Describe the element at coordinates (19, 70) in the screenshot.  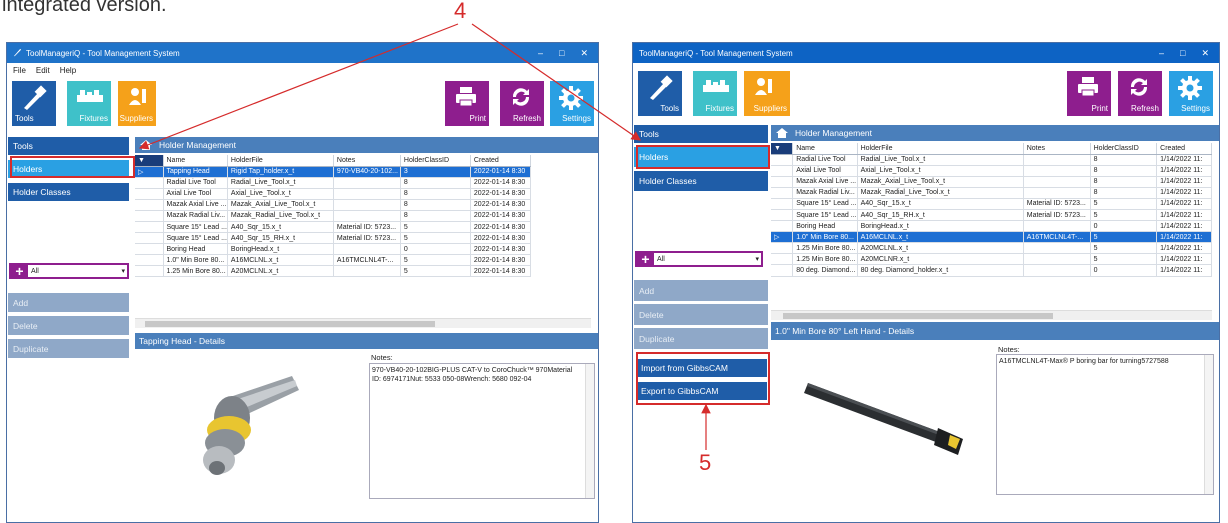
I see `menu-file: File` at that location.